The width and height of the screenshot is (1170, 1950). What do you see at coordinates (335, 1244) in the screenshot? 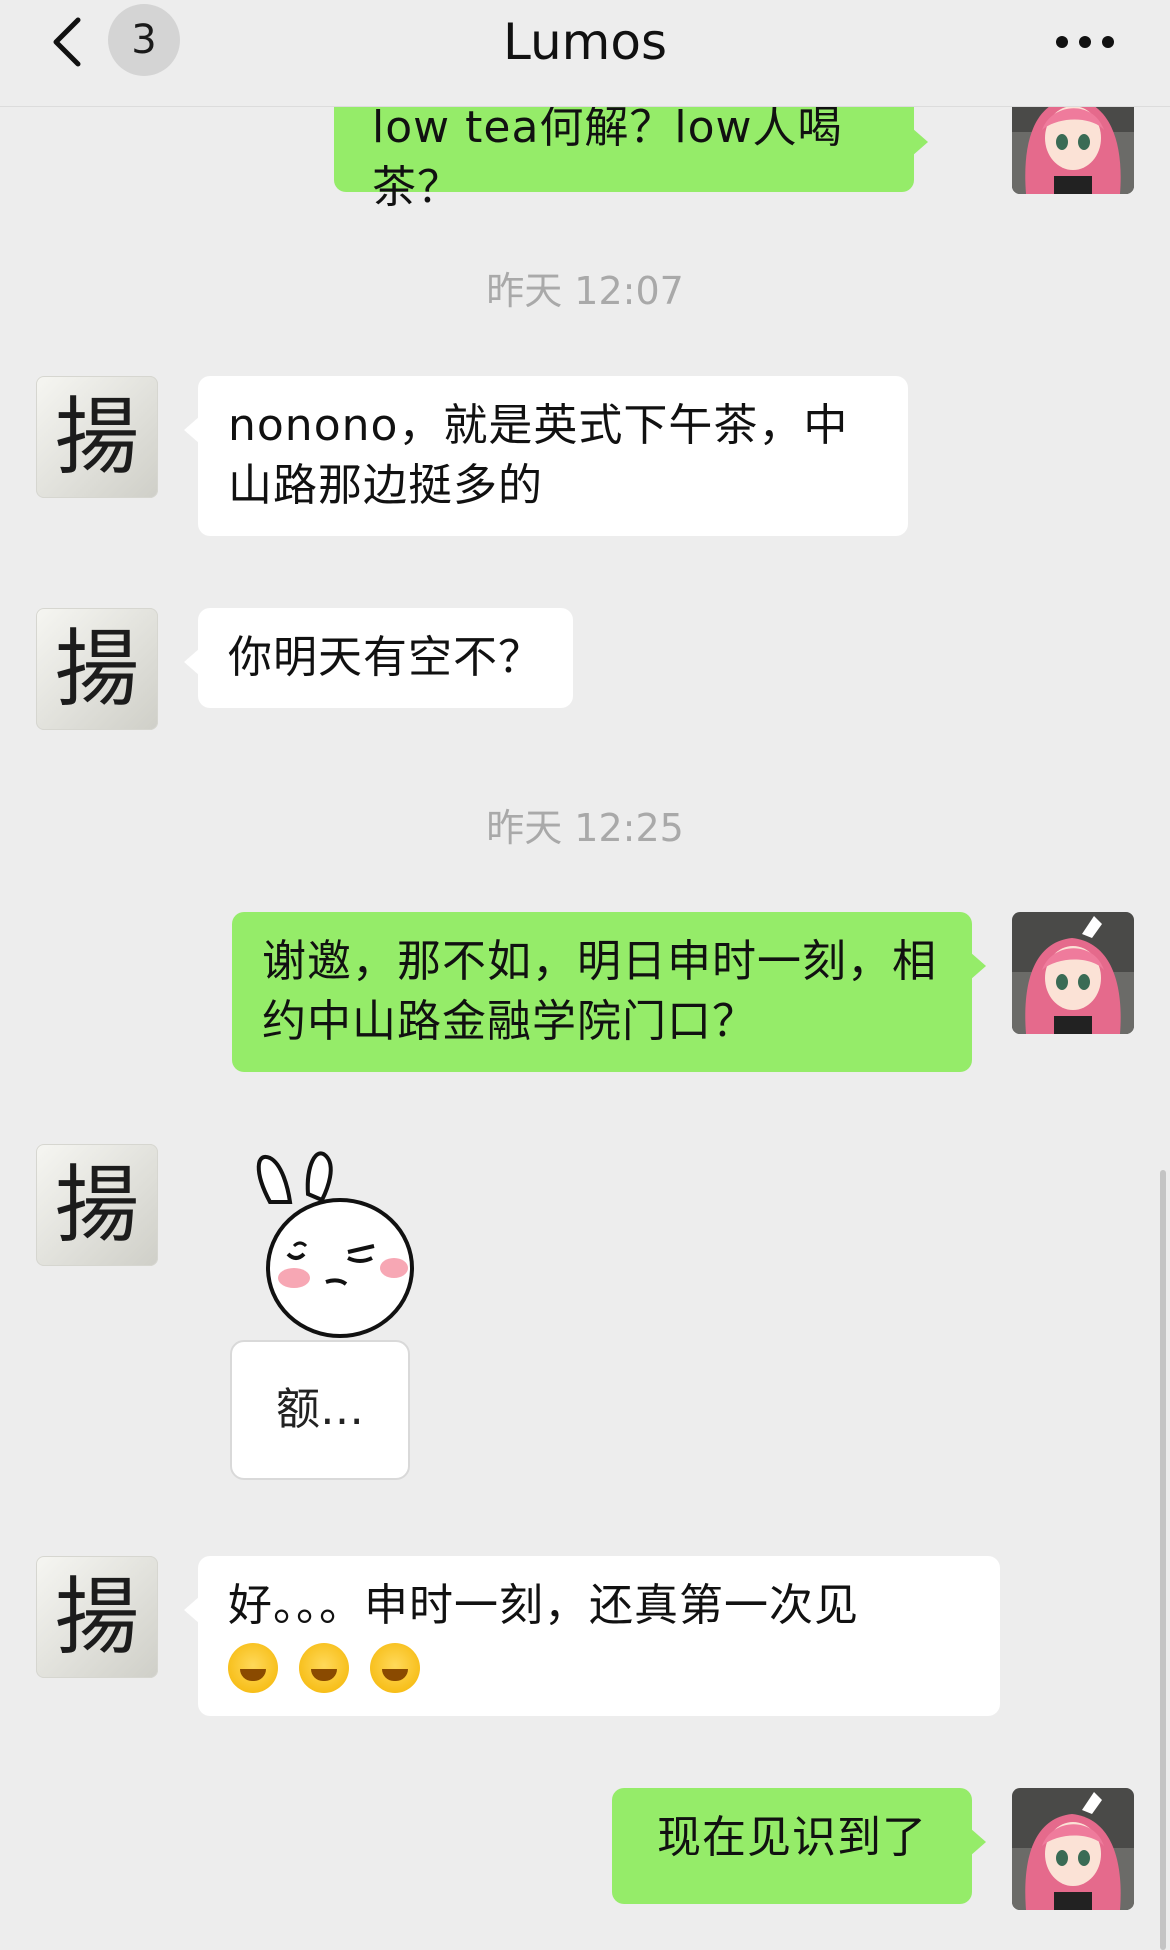
I see `rabbit-sticker-icon` at bounding box center [335, 1244].